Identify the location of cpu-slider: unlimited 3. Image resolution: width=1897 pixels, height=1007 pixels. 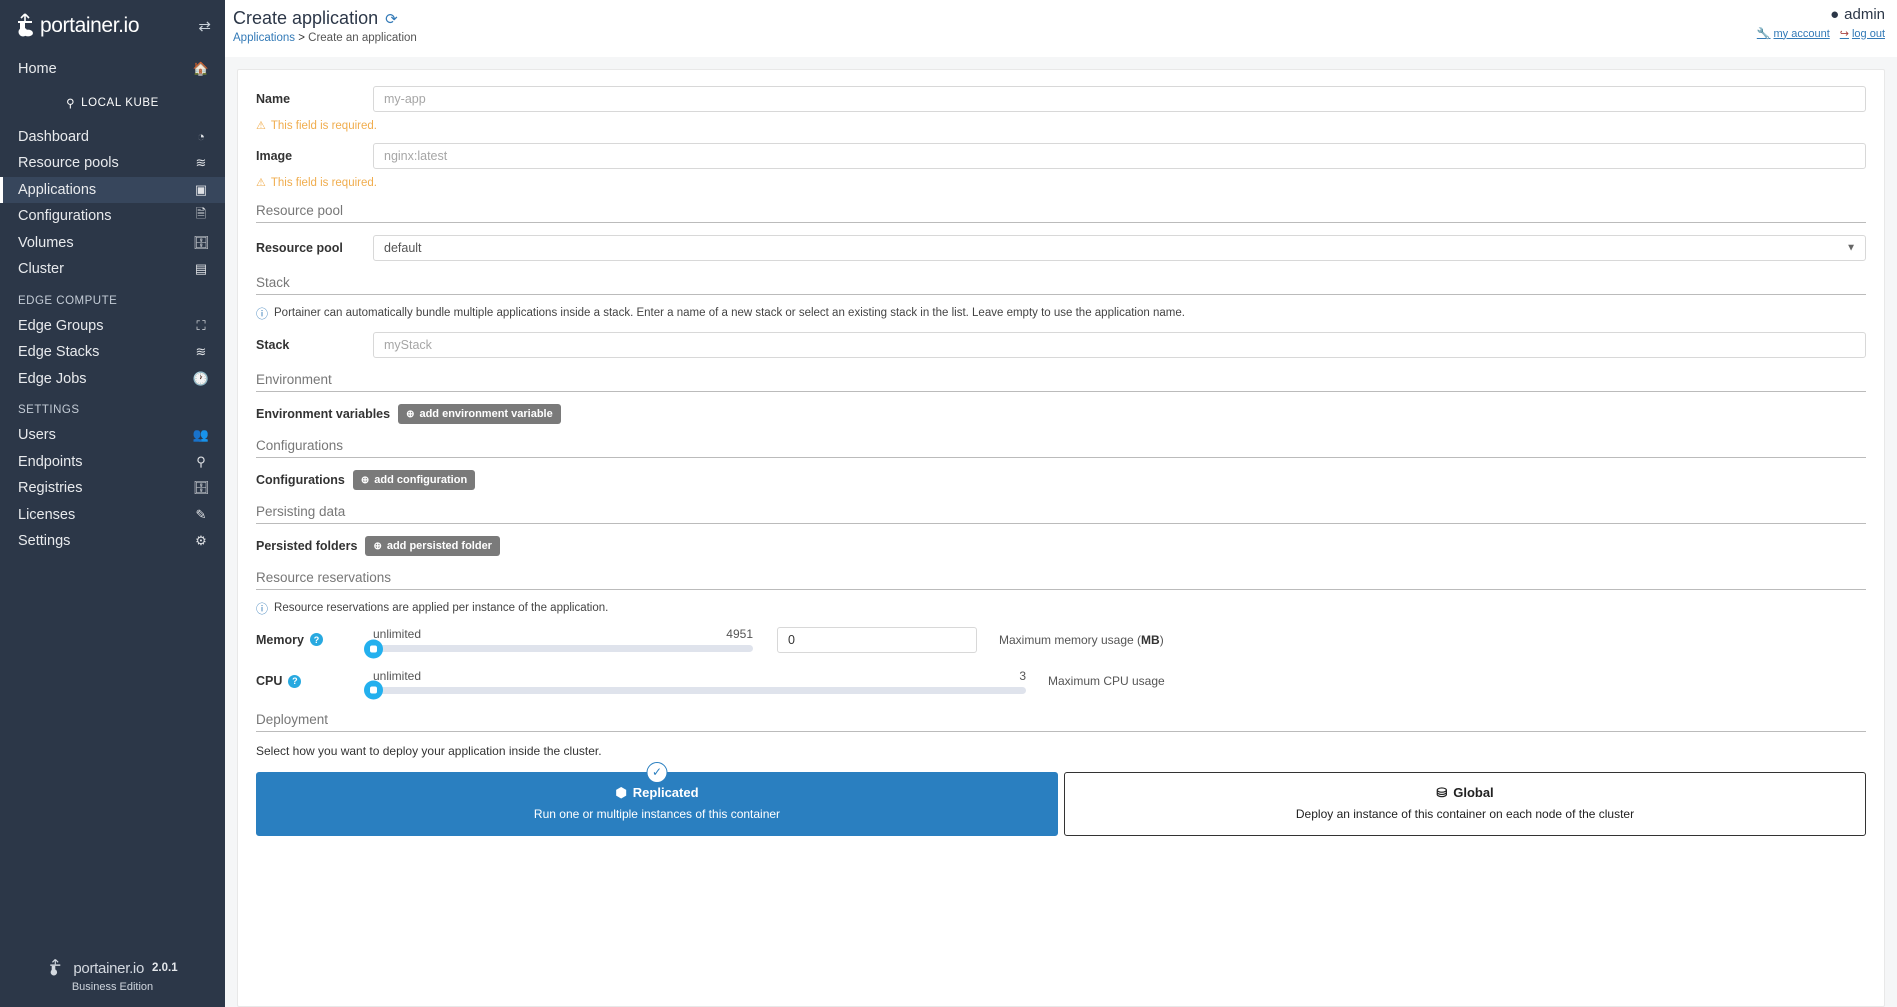
(695, 684).